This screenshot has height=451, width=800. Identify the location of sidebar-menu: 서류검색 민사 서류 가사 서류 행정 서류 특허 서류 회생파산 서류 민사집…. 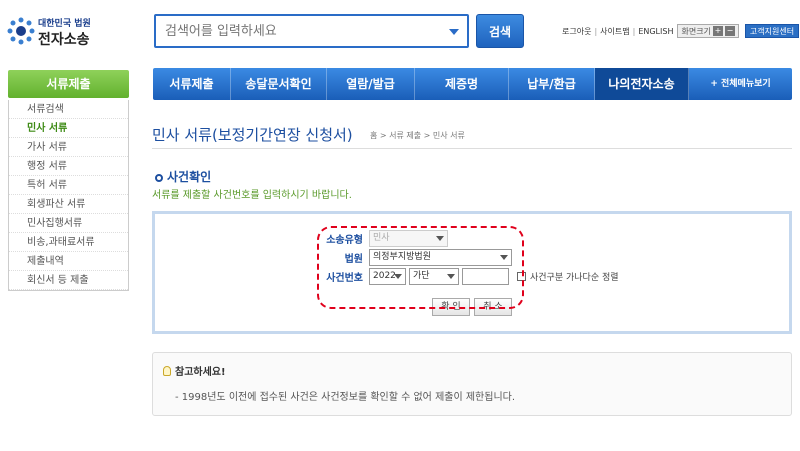
(68, 195).